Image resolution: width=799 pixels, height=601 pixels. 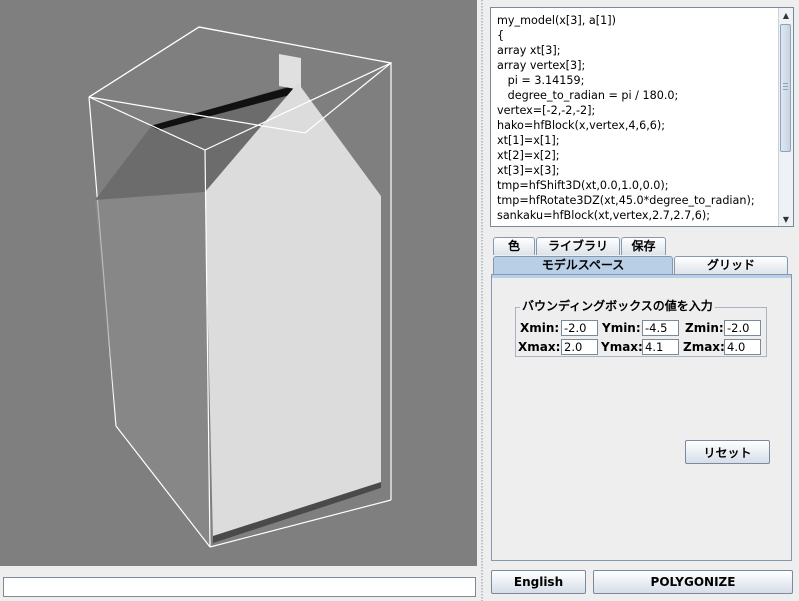 I want to click on xmin-field, so click(x=579, y=328).